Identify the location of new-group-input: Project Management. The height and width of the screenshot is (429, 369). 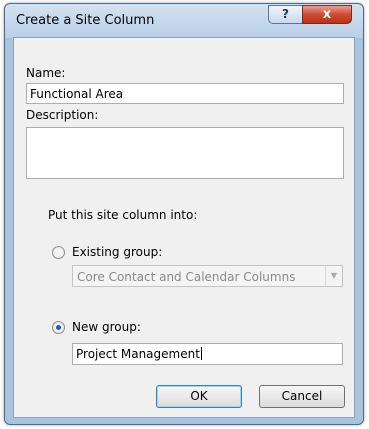
(207, 354).